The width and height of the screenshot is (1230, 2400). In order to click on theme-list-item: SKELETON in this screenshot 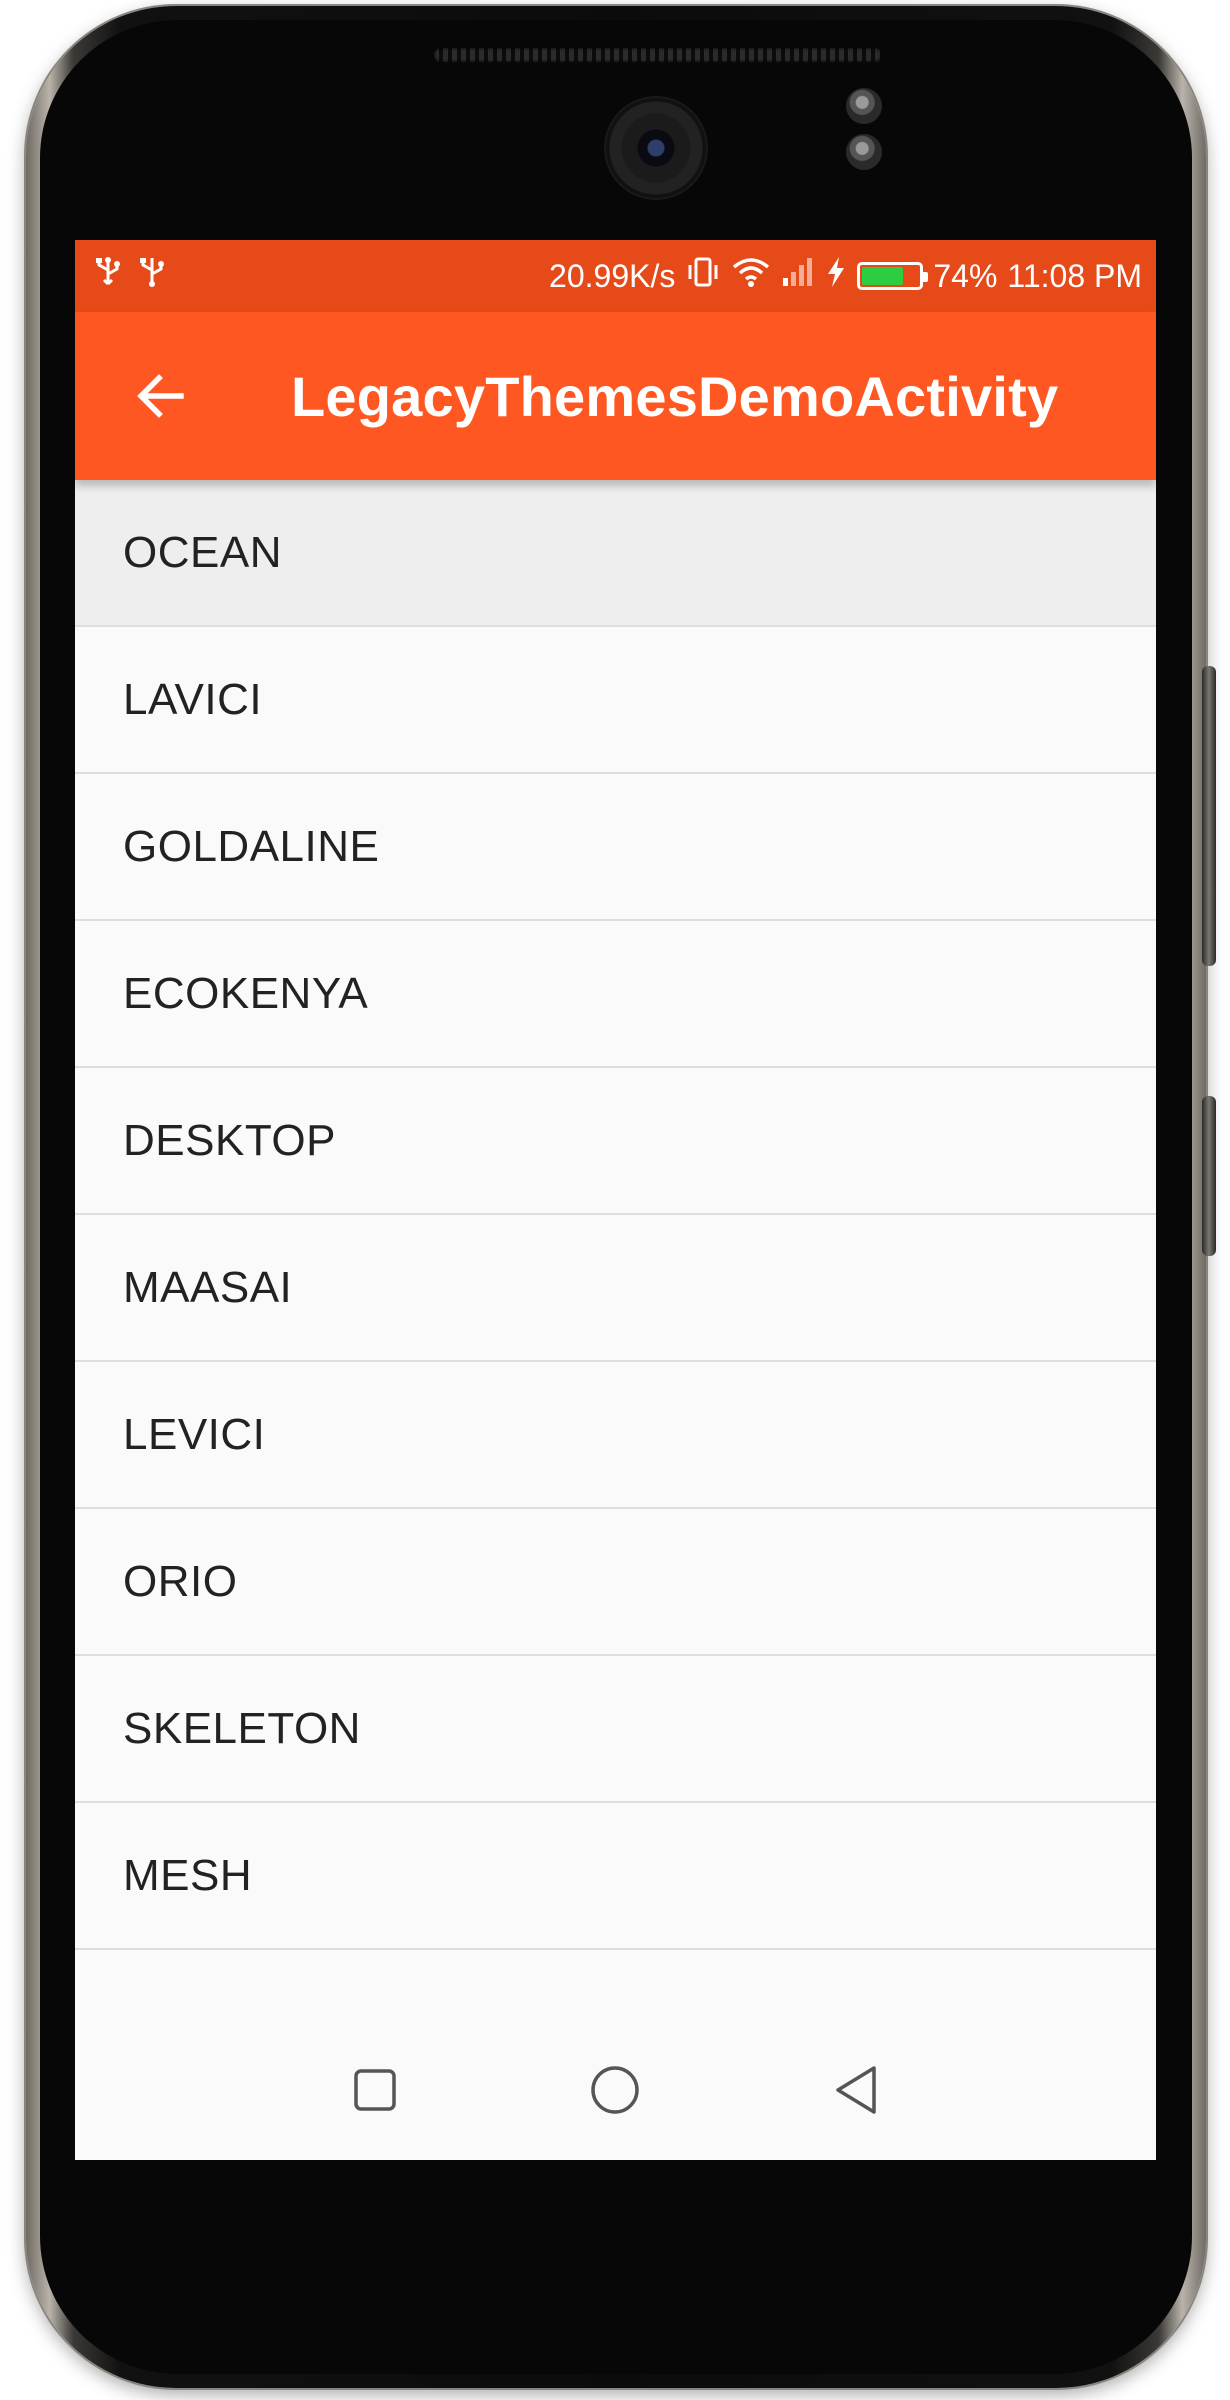, I will do `click(615, 1729)`.